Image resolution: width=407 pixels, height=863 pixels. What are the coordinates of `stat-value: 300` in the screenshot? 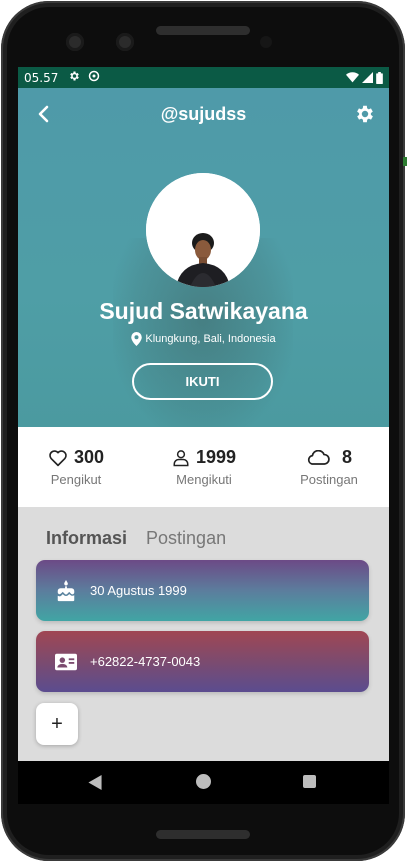 It's located at (89, 457).